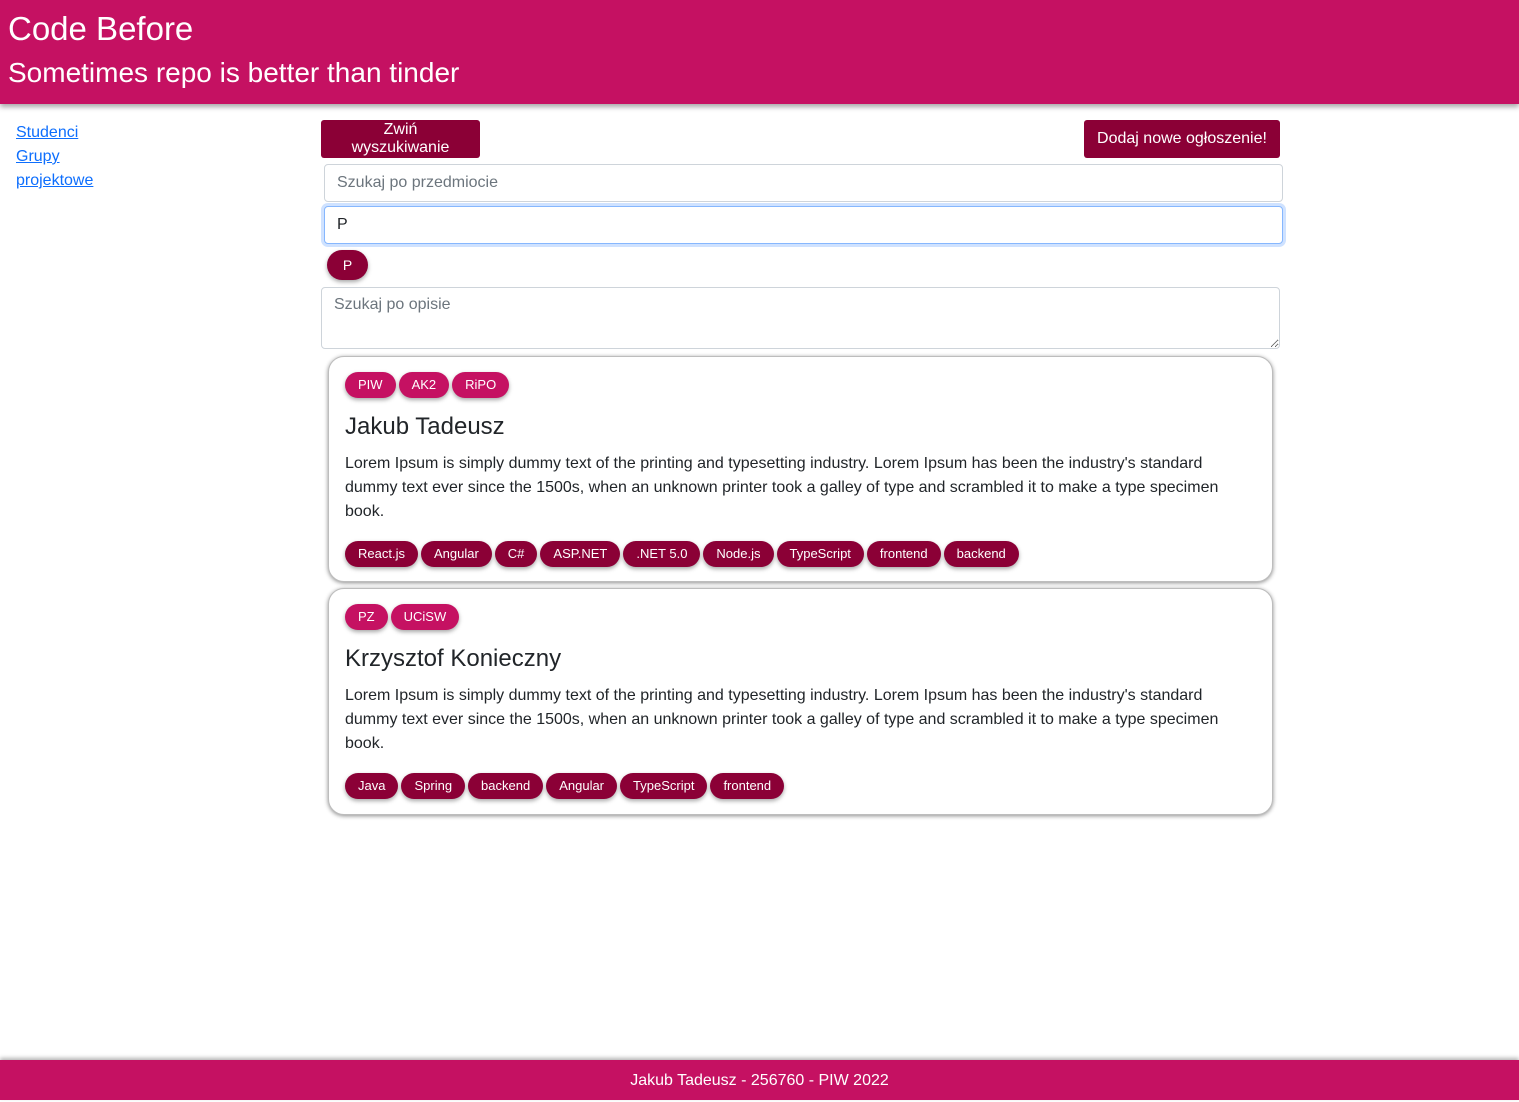  Describe the element at coordinates (516, 554) in the screenshot. I see `technology-tag: C#` at that location.